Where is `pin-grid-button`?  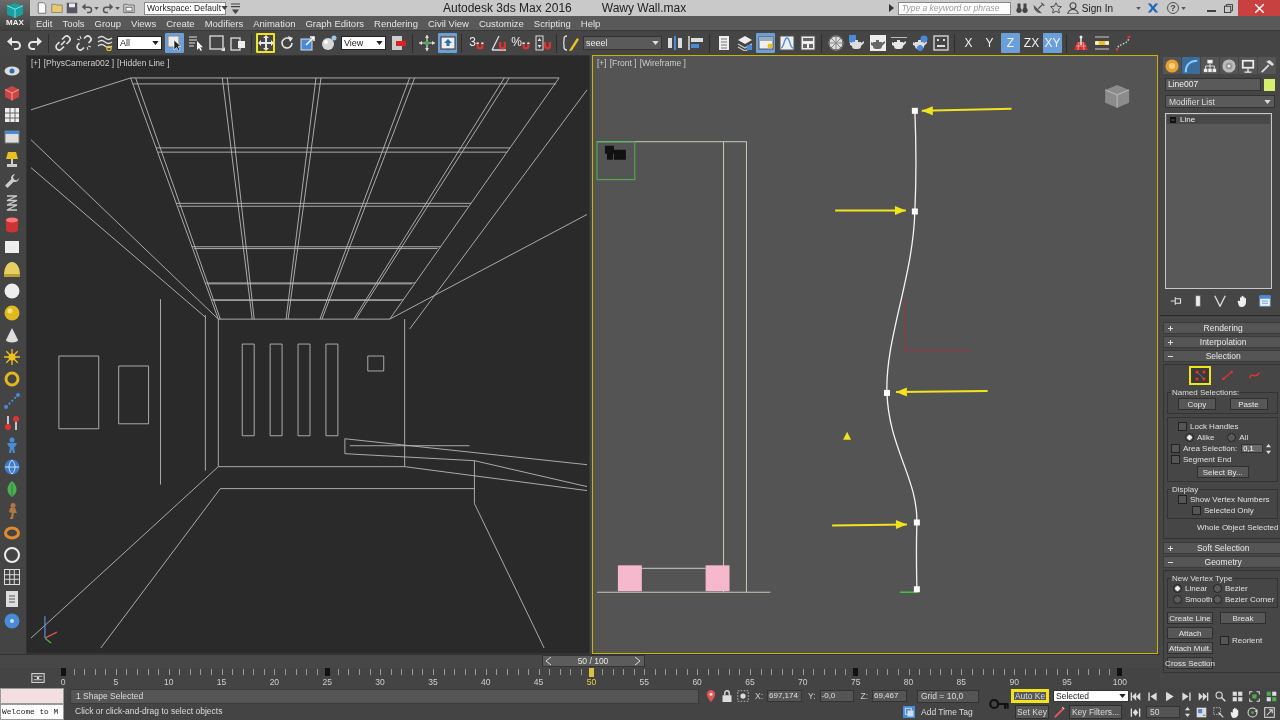 pin-grid-button is located at coordinates (1080, 43).